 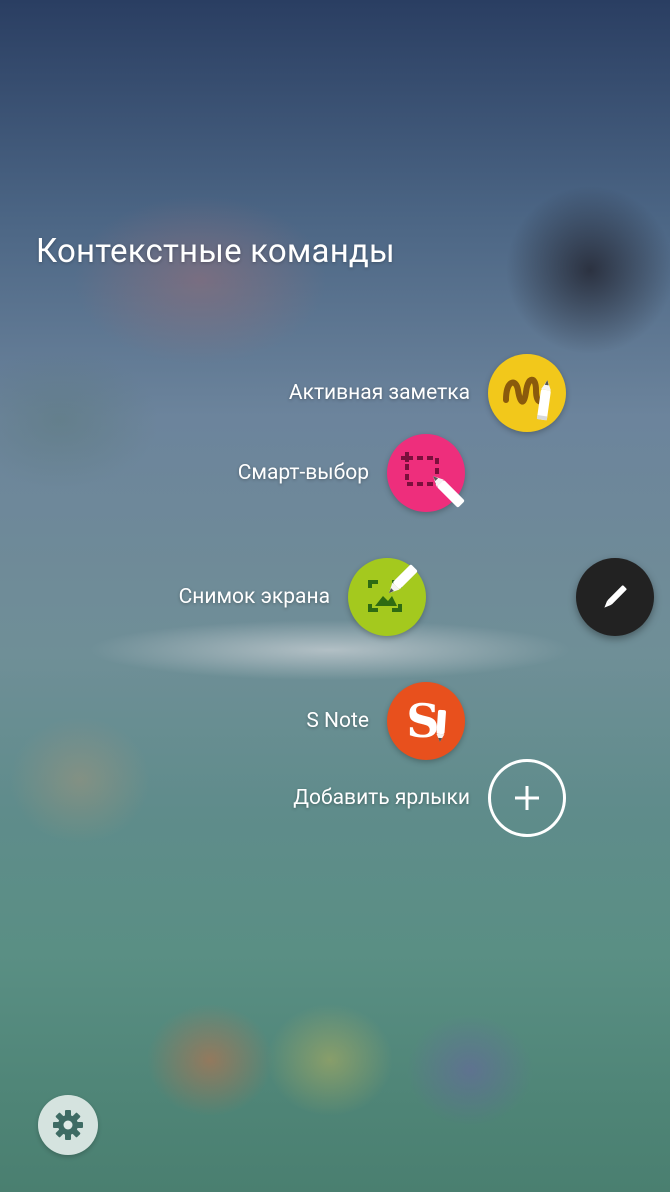 What do you see at coordinates (385, 721) in the screenshot?
I see `menu-item-s-note: S Note S` at bounding box center [385, 721].